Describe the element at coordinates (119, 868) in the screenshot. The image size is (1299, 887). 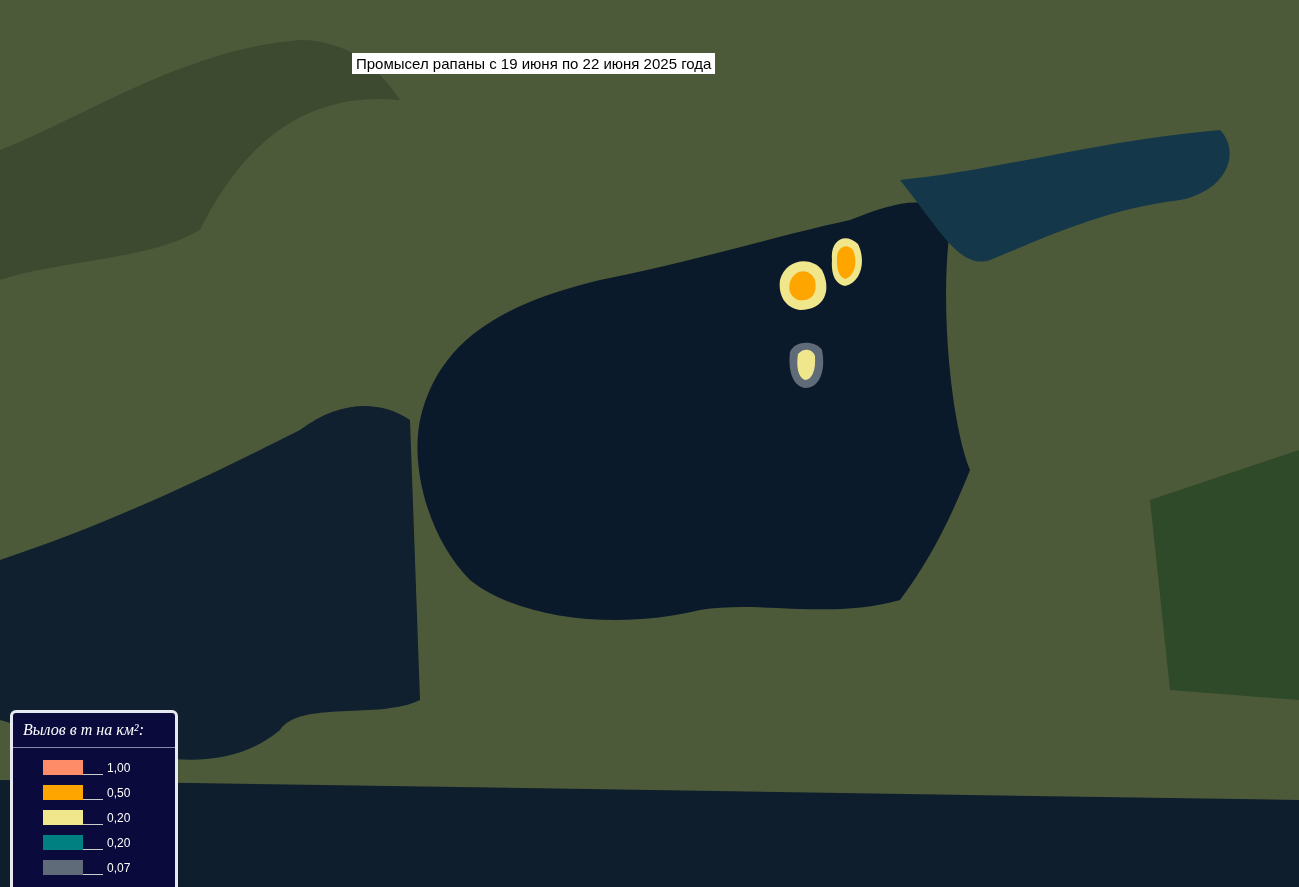
I see `legend-value: 0,07` at that location.